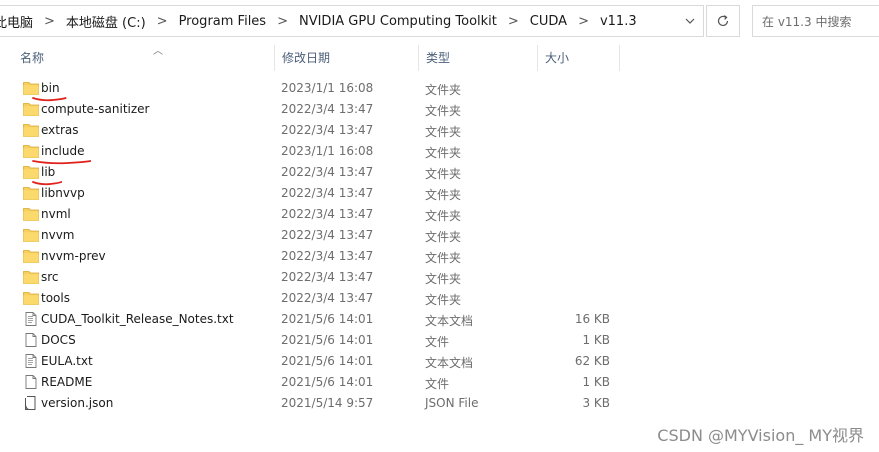 The height and width of the screenshot is (452, 879). I want to click on file-icon, so click(31, 382).